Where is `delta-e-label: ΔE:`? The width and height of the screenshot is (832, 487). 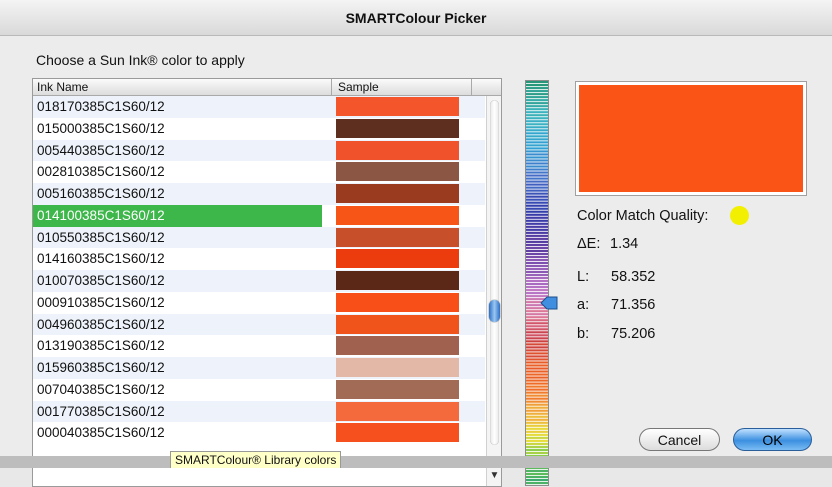 delta-e-label: ΔE: is located at coordinates (589, 244).